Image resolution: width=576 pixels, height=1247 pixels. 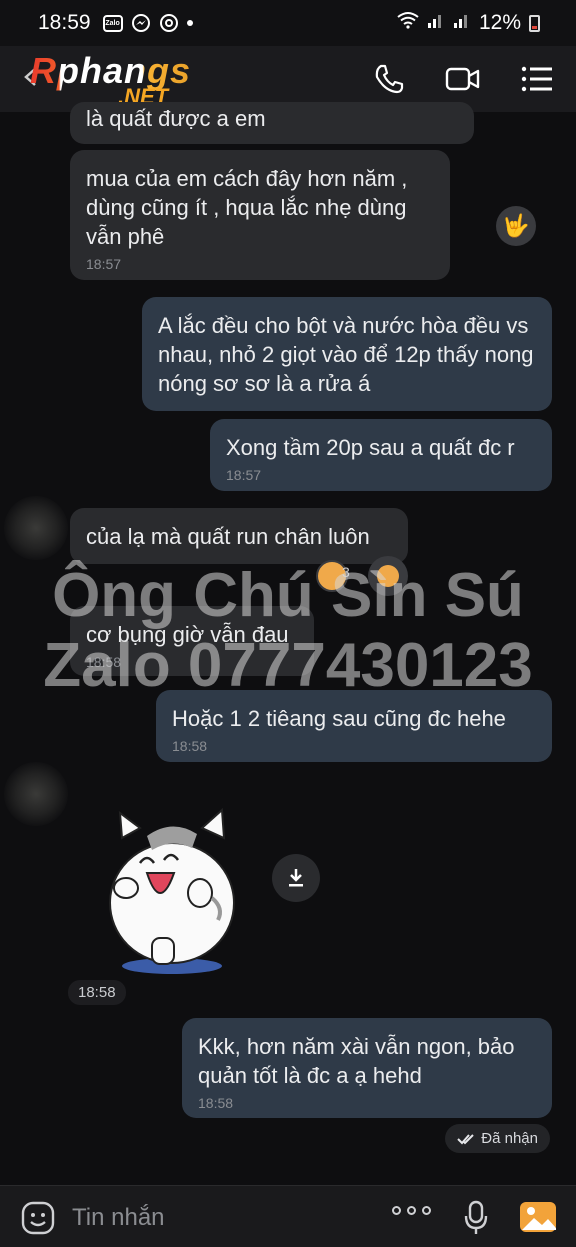 What do you see at coordinates (516, 226) in the screenshot?
I see `hand-reaction-icon: 🤟` at bounding box center [516, 226].